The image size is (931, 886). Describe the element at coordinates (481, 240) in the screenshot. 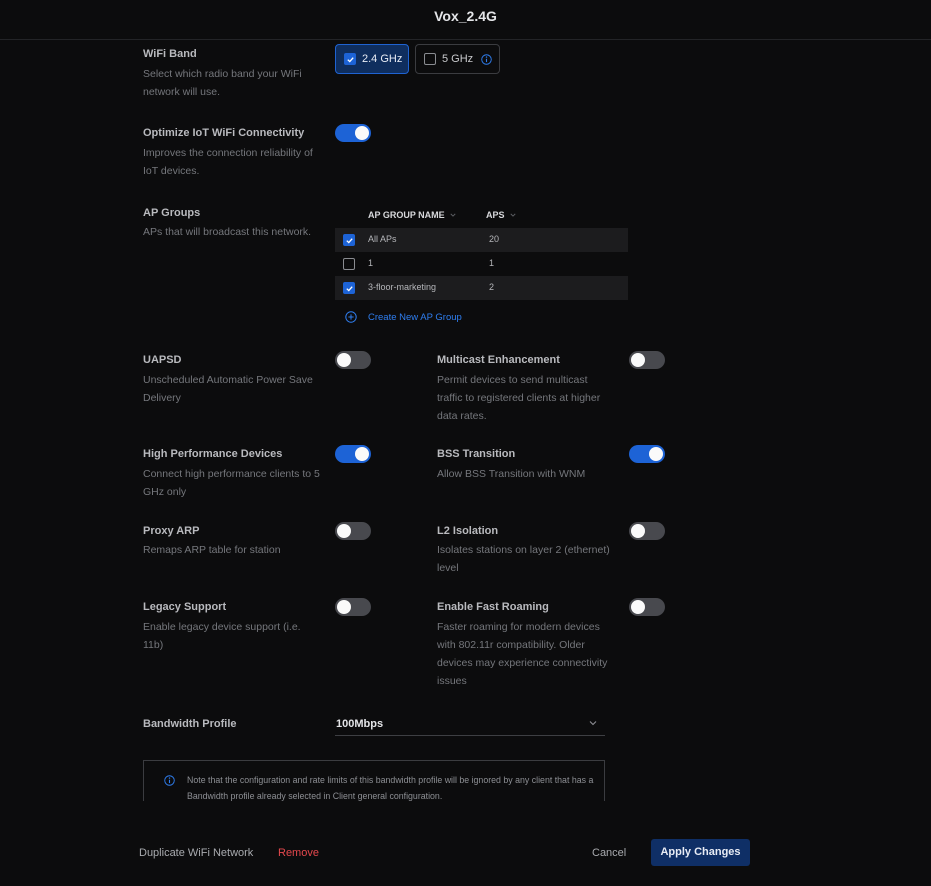

I see `table-row: All APs 20` at that location.